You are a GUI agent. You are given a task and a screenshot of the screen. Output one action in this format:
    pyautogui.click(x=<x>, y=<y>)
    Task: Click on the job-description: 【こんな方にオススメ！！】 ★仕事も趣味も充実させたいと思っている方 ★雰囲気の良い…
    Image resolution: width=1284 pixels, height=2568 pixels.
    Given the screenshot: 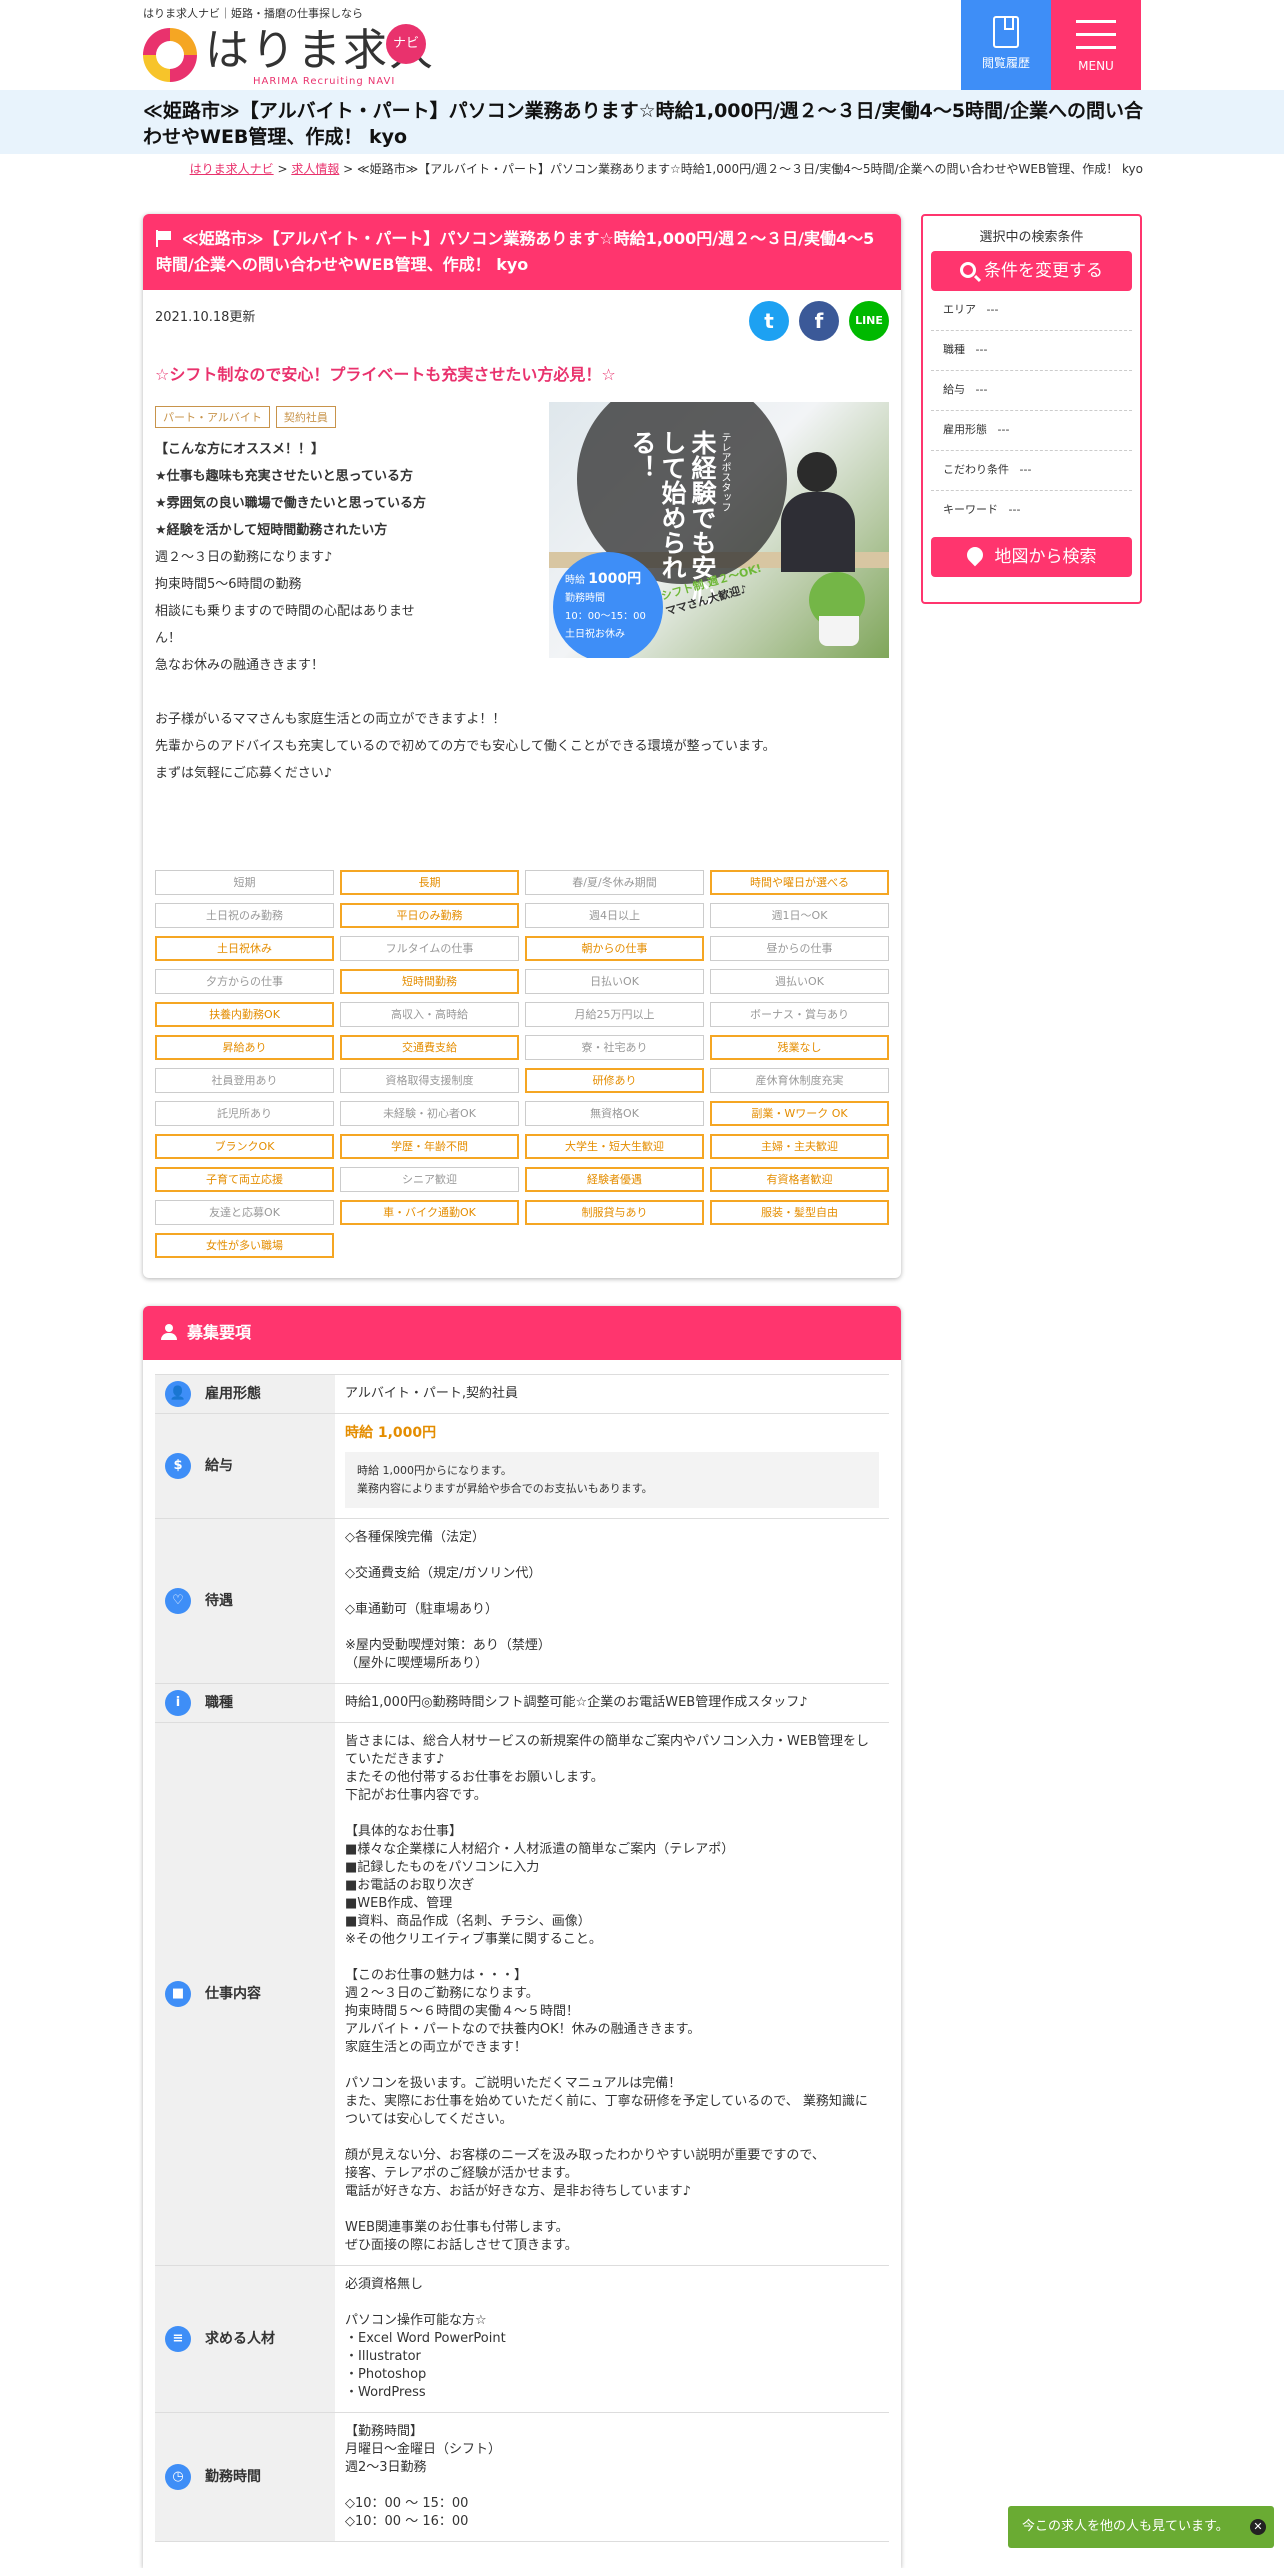 What is the action you would take?
    pyautogui.click(x=350, y=557)
    